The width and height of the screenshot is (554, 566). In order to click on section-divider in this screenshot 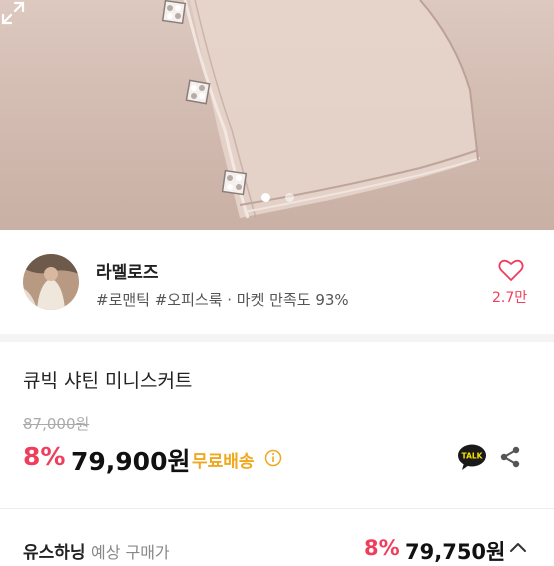, I will do `click(277, 338)`.